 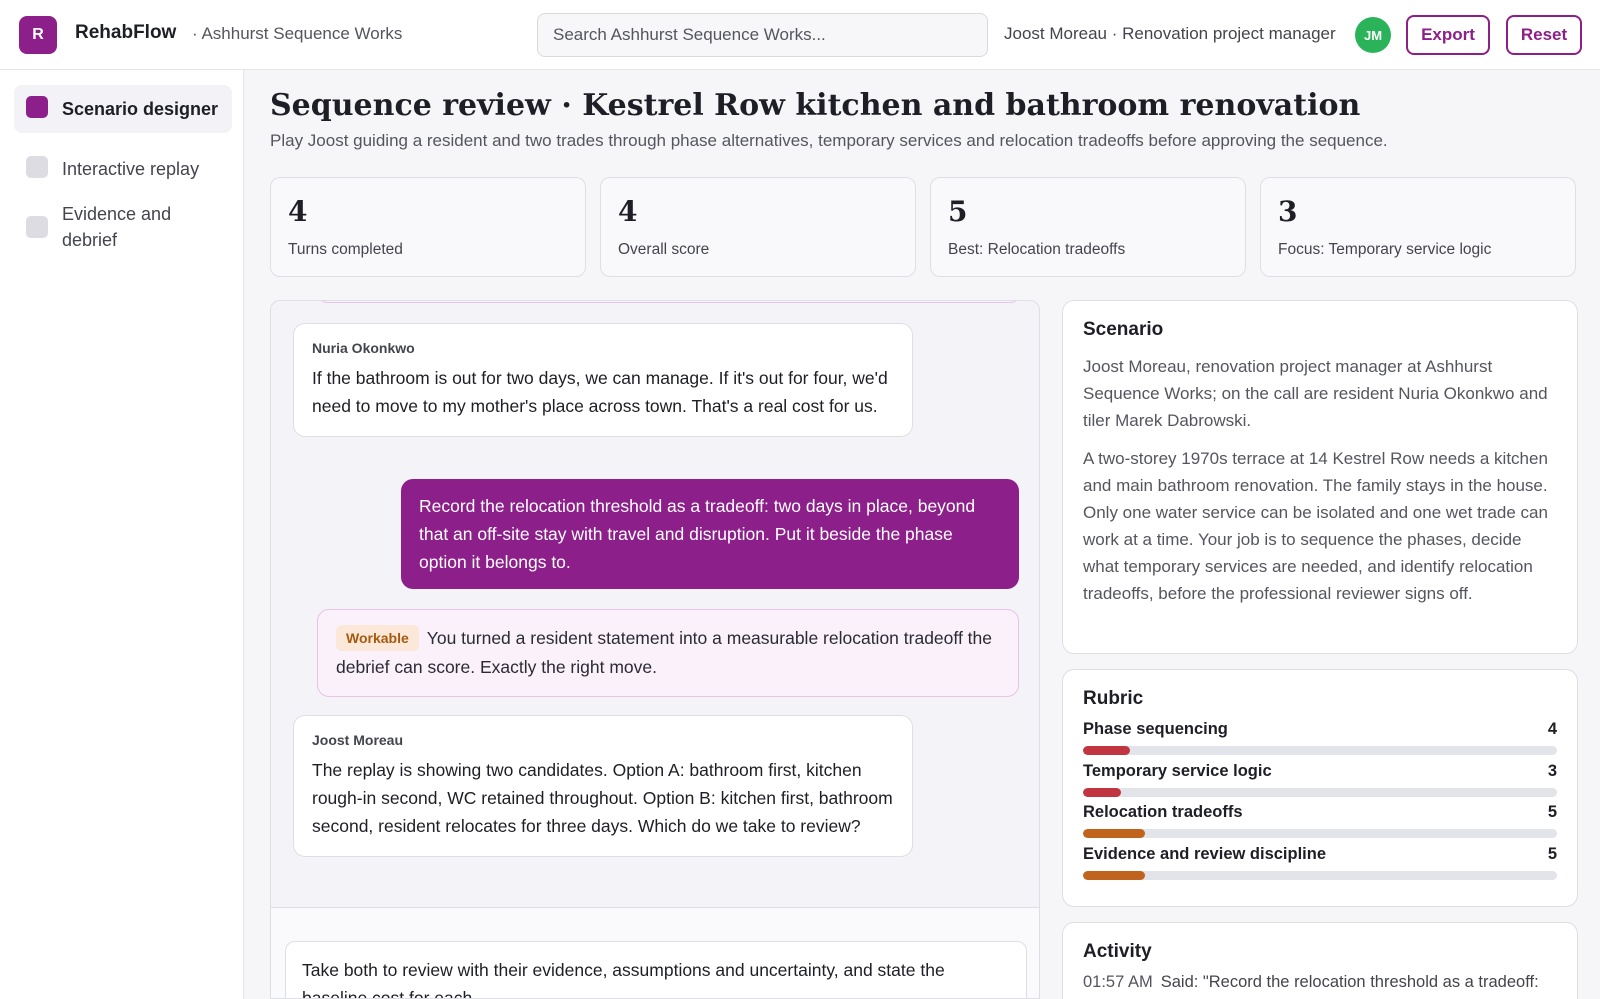 What do you see at coordinates (38, 35) in the screenshot?
I see `app-logo: R` at bounding box center [38, 35].